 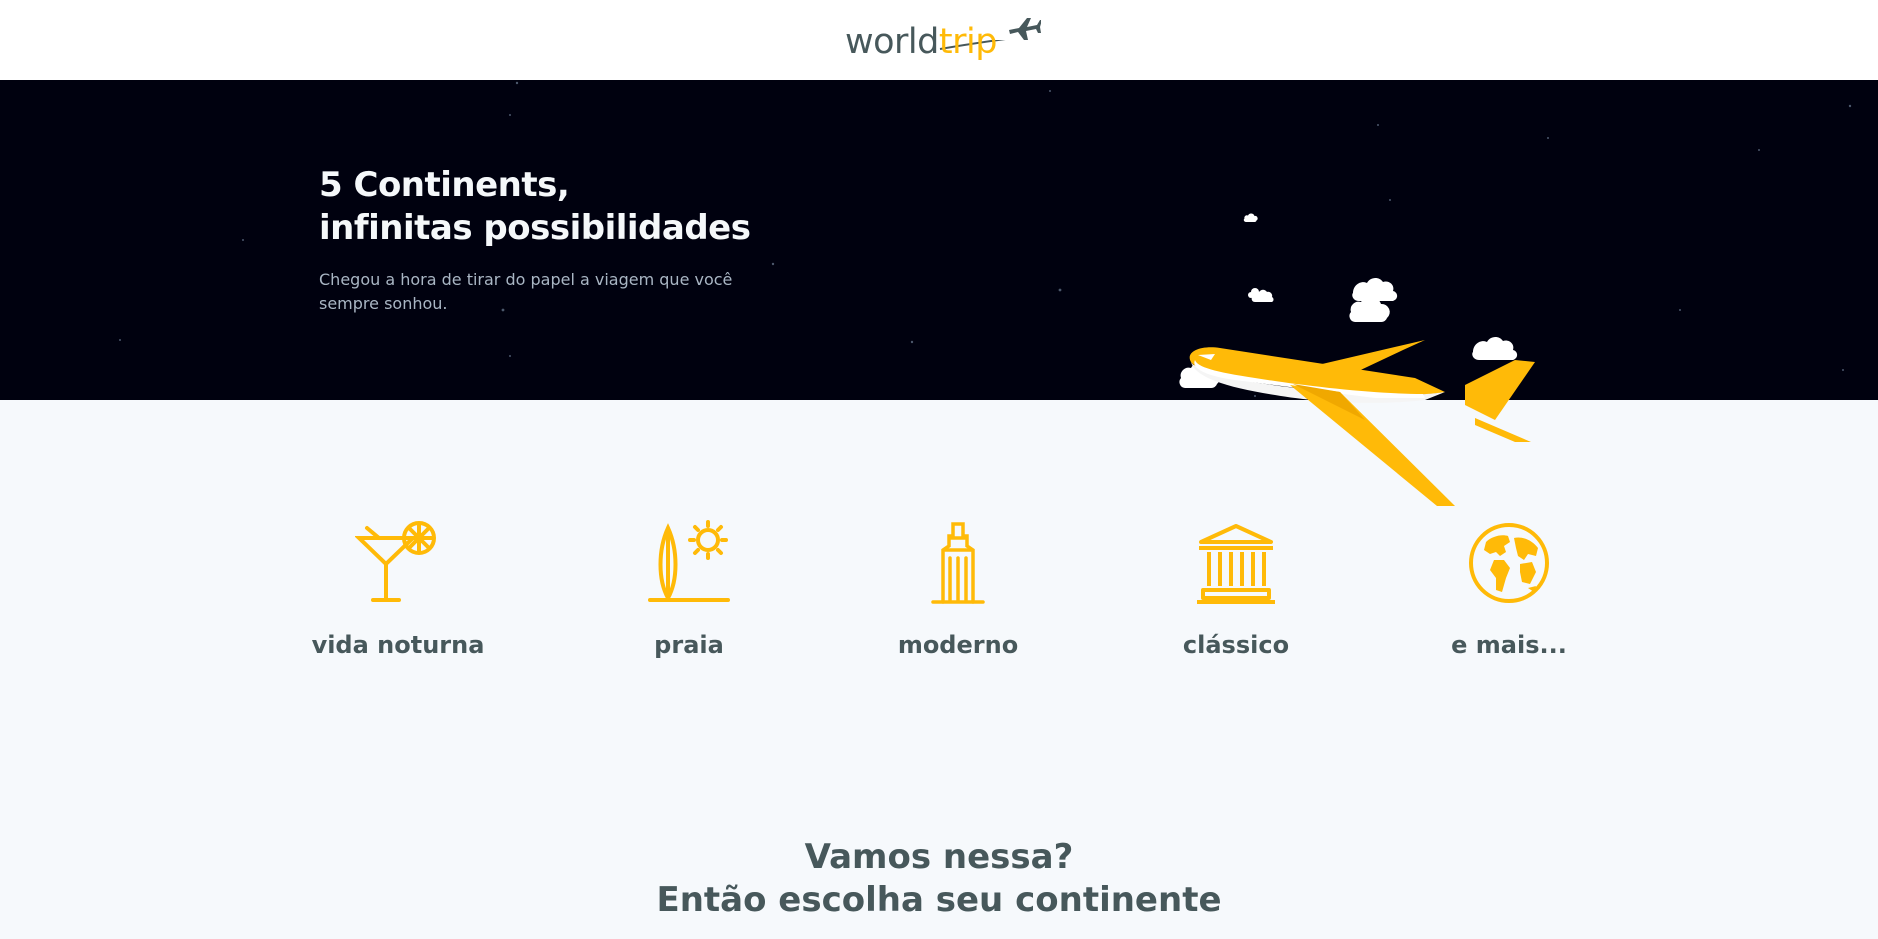 I want to click on travel-type-label: vida noturna, so click(x=398, y=645).